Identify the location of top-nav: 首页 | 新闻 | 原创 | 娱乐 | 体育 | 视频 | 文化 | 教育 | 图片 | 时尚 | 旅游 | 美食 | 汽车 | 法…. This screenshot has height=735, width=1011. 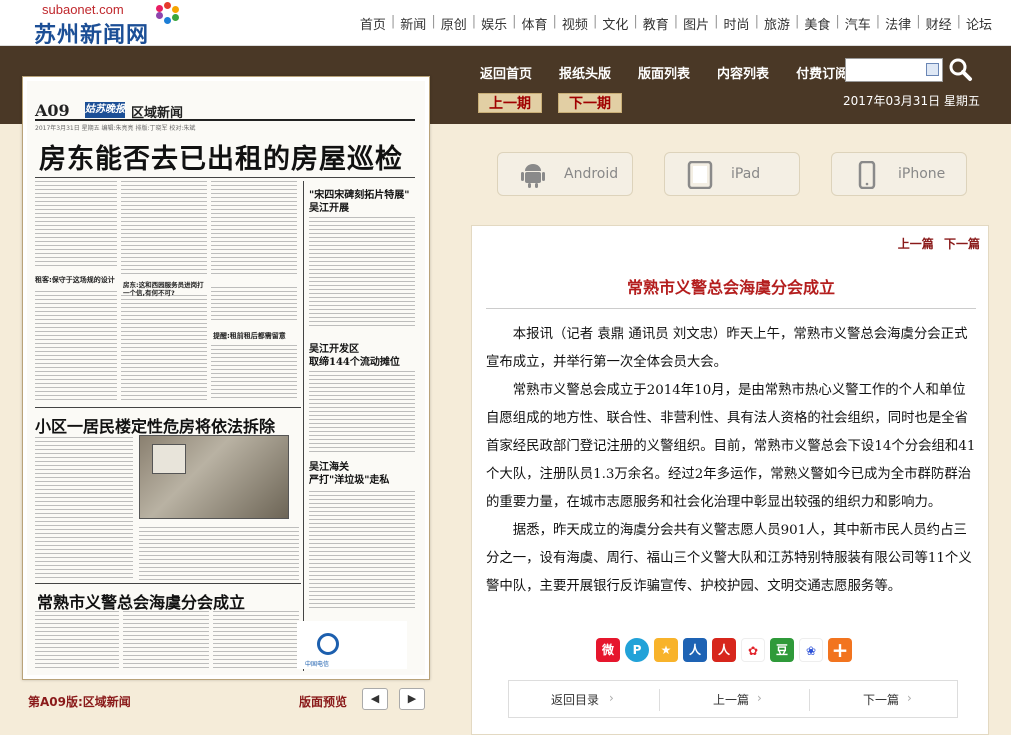
(676, 23).